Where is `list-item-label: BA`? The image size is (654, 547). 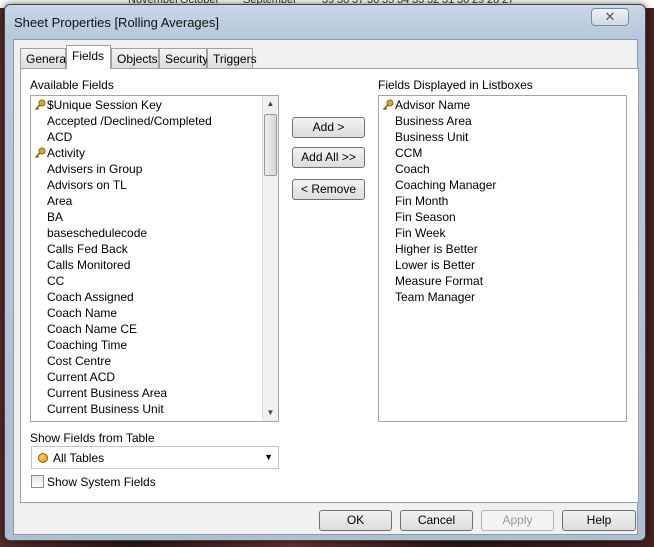
list-item-label: BA is located at coordinates (55, 217).